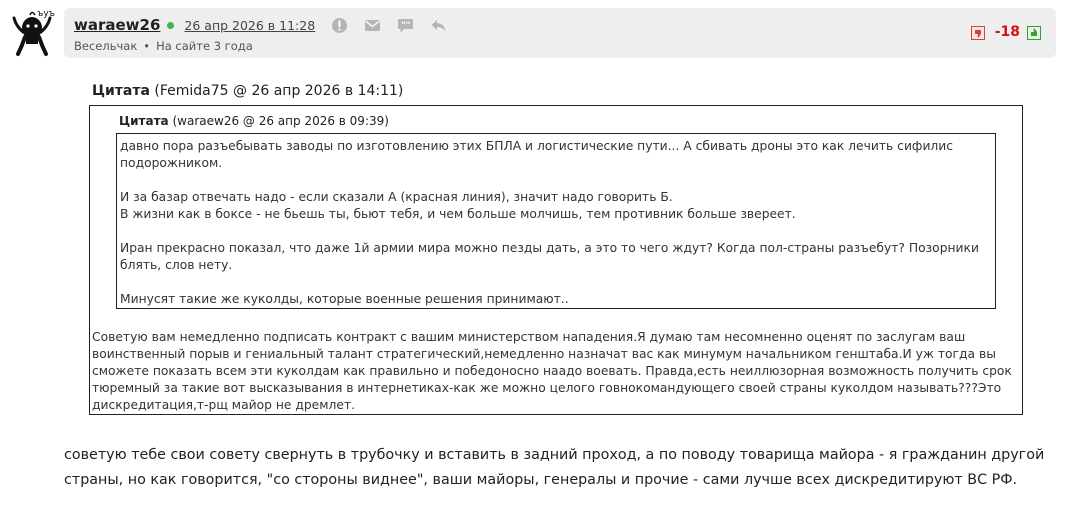 The image size is (1079, 510). What do you see at coordinates (438, 25) in the screenshot?
I see `reply-icon` at bounding box center [438, 25].